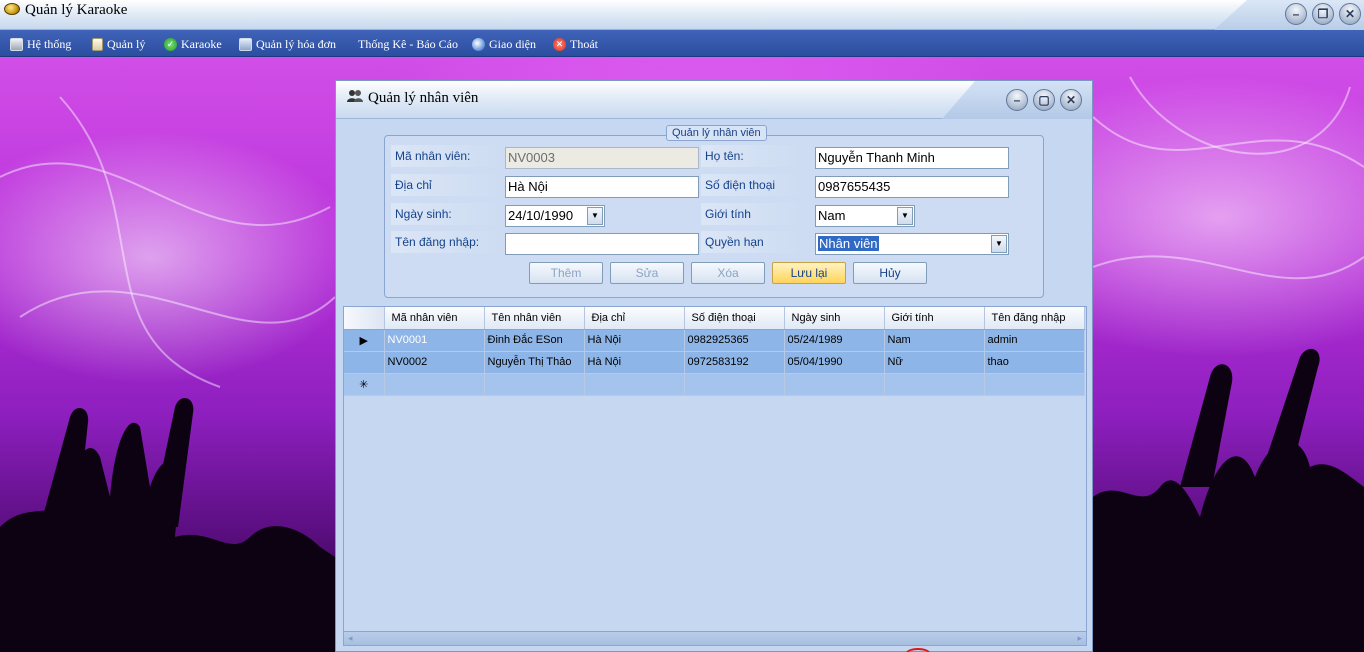  What do you see at coordinates (541, 215) in the screenshot?
I see `birthday-value: 24/10/1990` at bounding box center [541, 215].